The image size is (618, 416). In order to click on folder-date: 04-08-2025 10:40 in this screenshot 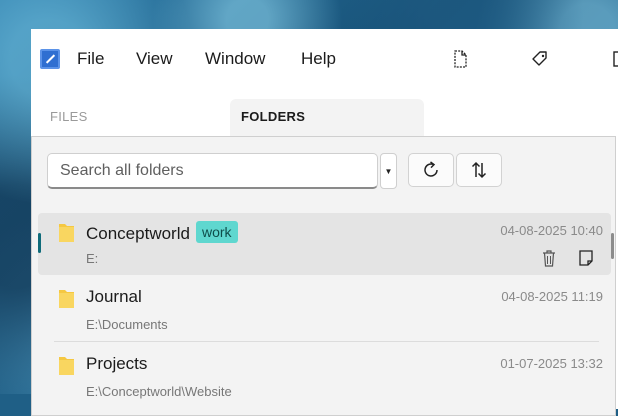, I will do `click(551, 230)`.